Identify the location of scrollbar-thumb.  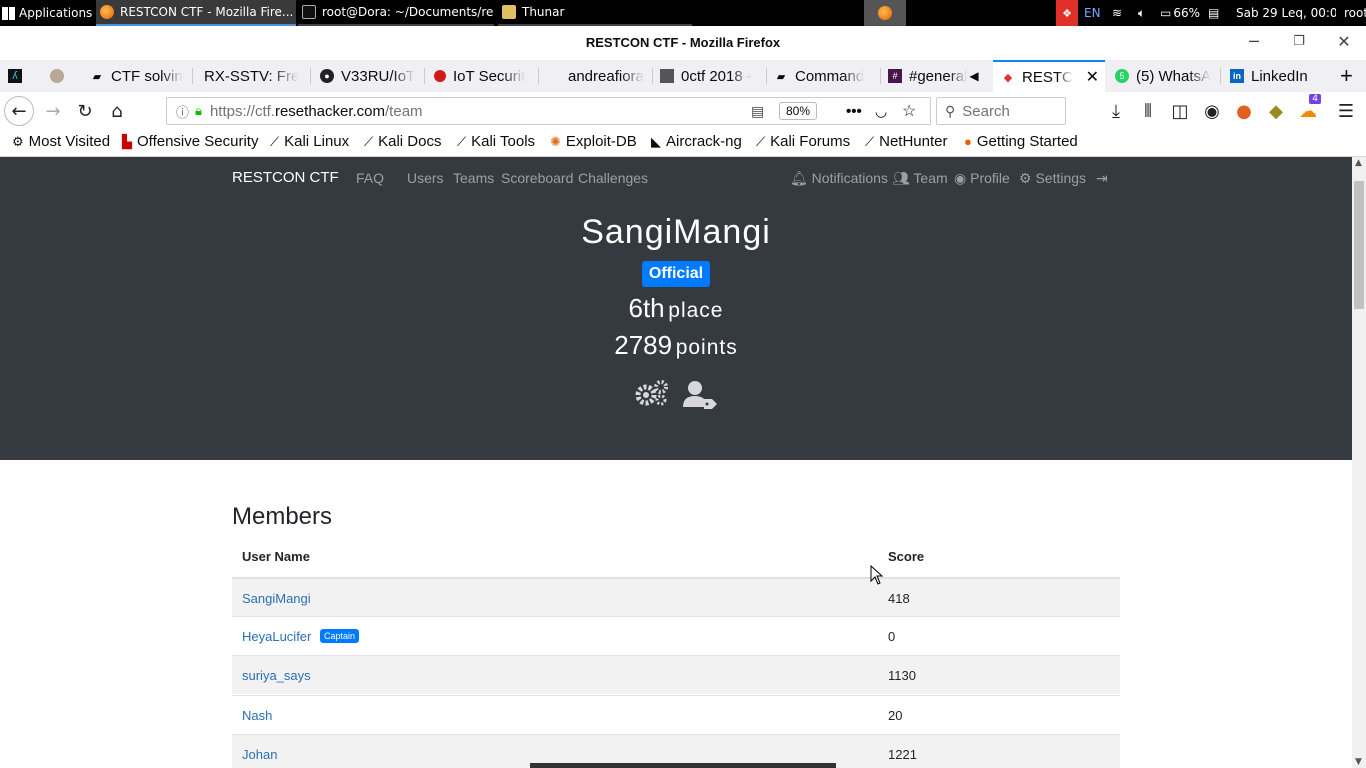
(1359, 245).